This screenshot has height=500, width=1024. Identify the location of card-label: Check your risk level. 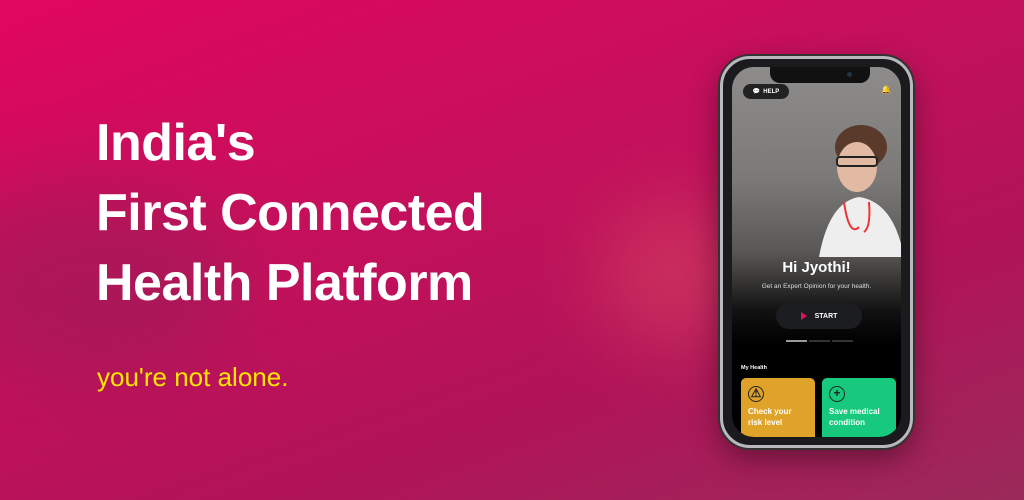
(770, 417).